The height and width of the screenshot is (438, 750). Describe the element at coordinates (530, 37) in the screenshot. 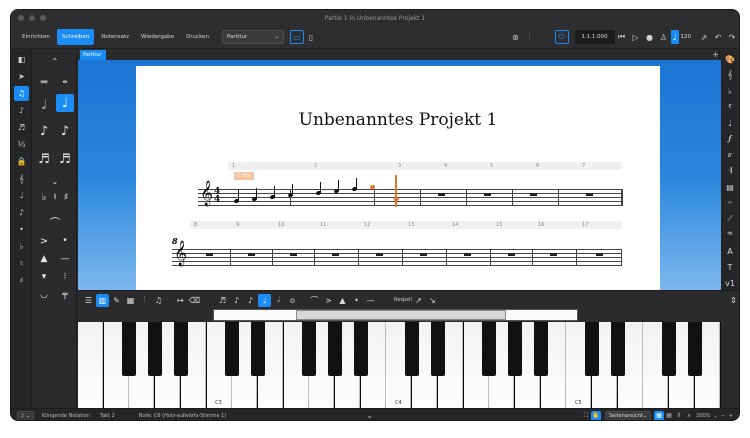

I see `mixer-icon: ⫶` at that location.